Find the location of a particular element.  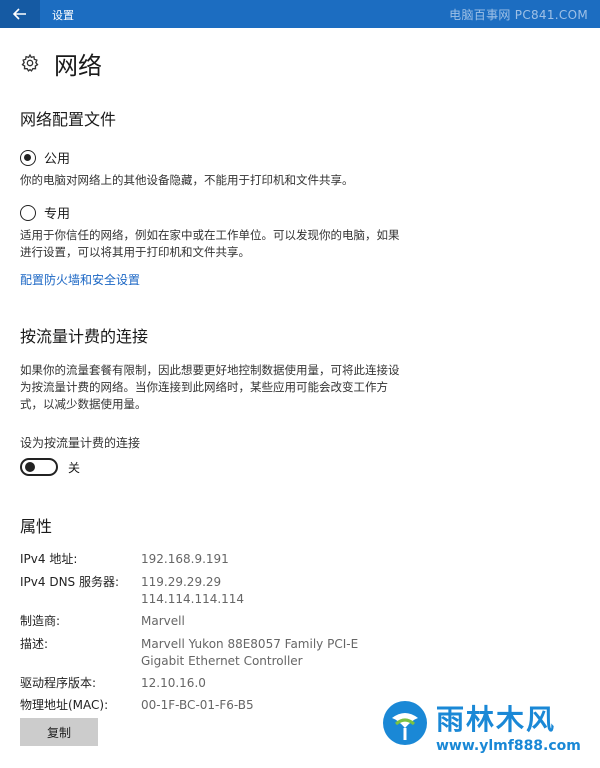

metered-toggle-label: 设为按流量计费的连接 is located at coordinates (80, 443).